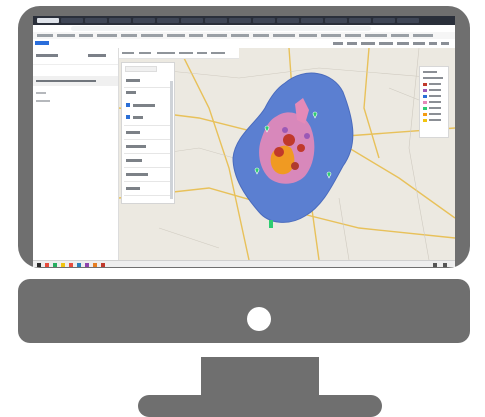  I want to click on filter-panel, so click(148, 133).